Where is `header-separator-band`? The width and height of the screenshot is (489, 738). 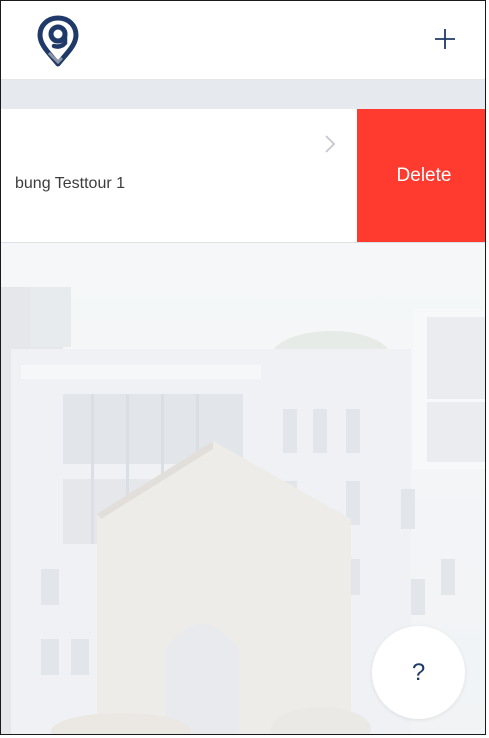 header-separator-band is located at coordinates (243, 94).